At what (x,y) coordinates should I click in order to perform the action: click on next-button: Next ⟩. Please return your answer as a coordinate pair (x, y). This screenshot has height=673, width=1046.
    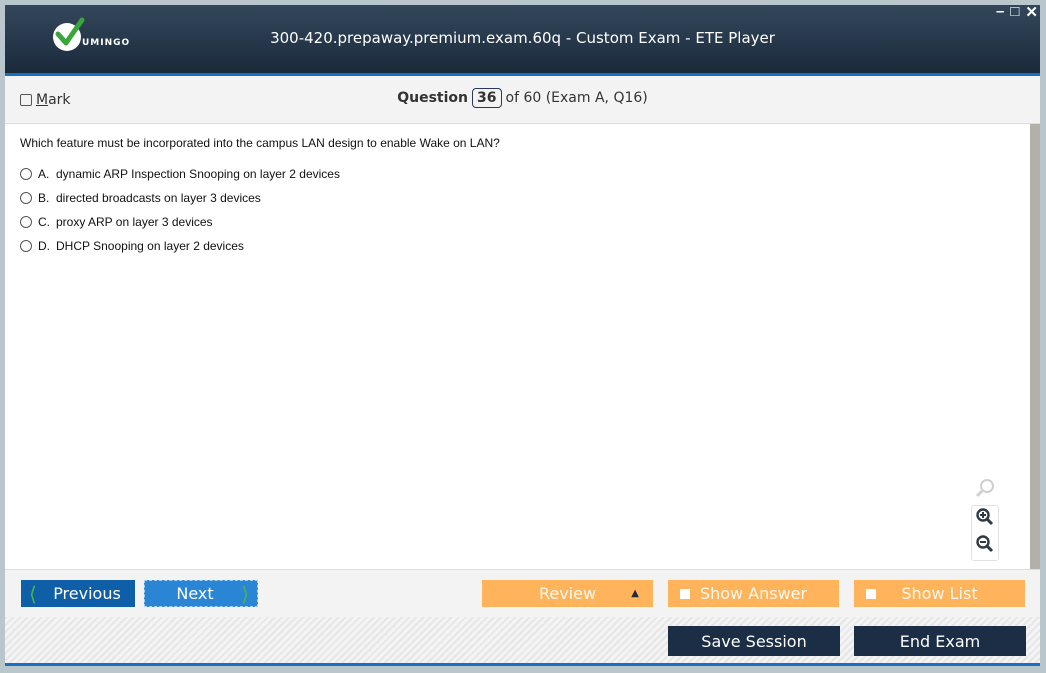
    Looking at the image, I should click on (201, 593).